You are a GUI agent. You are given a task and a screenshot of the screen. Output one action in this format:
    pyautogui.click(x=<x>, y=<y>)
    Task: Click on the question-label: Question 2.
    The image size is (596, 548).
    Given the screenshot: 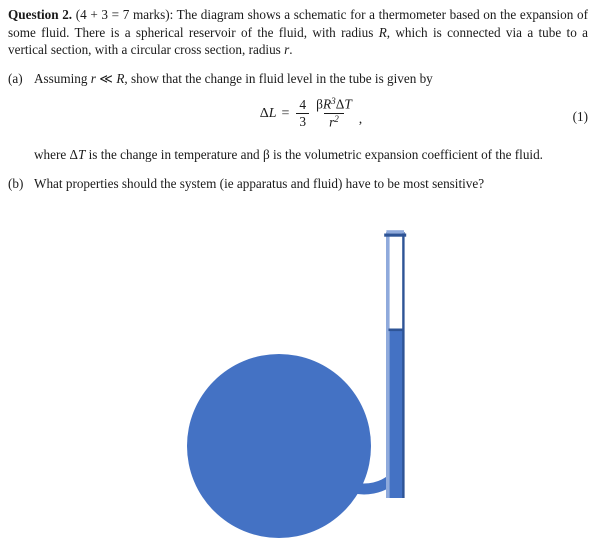 What is the action you would take?
    pyautogui.click(x=40, y=14)
    